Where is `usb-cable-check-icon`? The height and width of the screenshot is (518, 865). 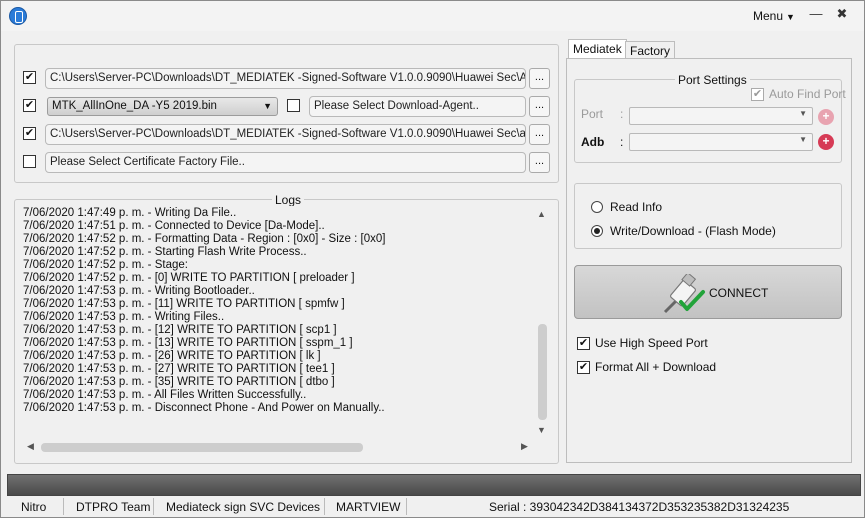 usb-cable-check-icon is located at coordinates (684, 294).